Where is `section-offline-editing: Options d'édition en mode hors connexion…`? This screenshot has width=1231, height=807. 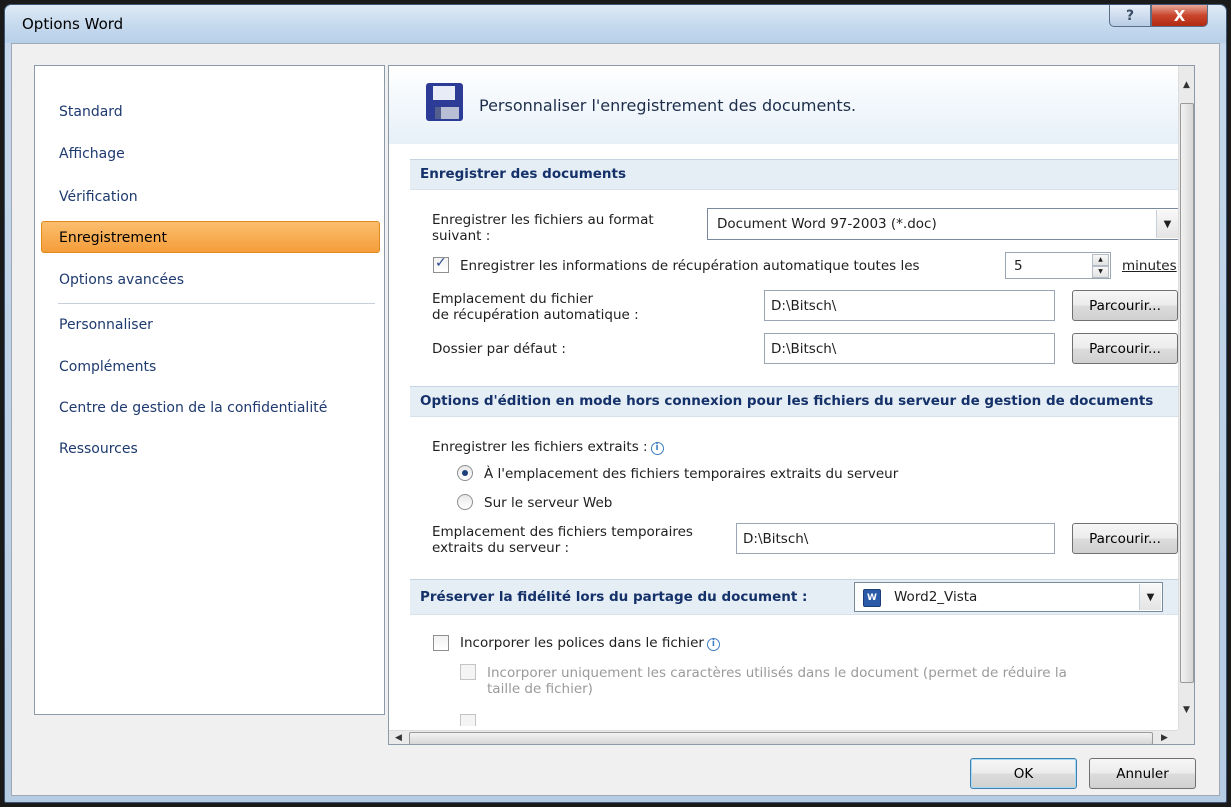
section-offline-editing: Options d'édition en mode hors connexion… is located at coordinates (794, 401).